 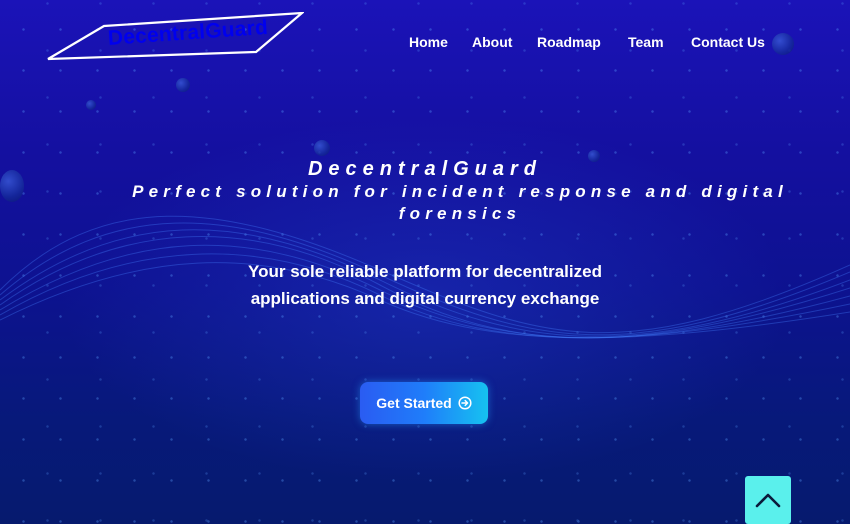 What do you see at coordinates (736, 42) in the screenshot?
I see `nav-item-contact-us: Contact Us` at bounding box center [736, 42].